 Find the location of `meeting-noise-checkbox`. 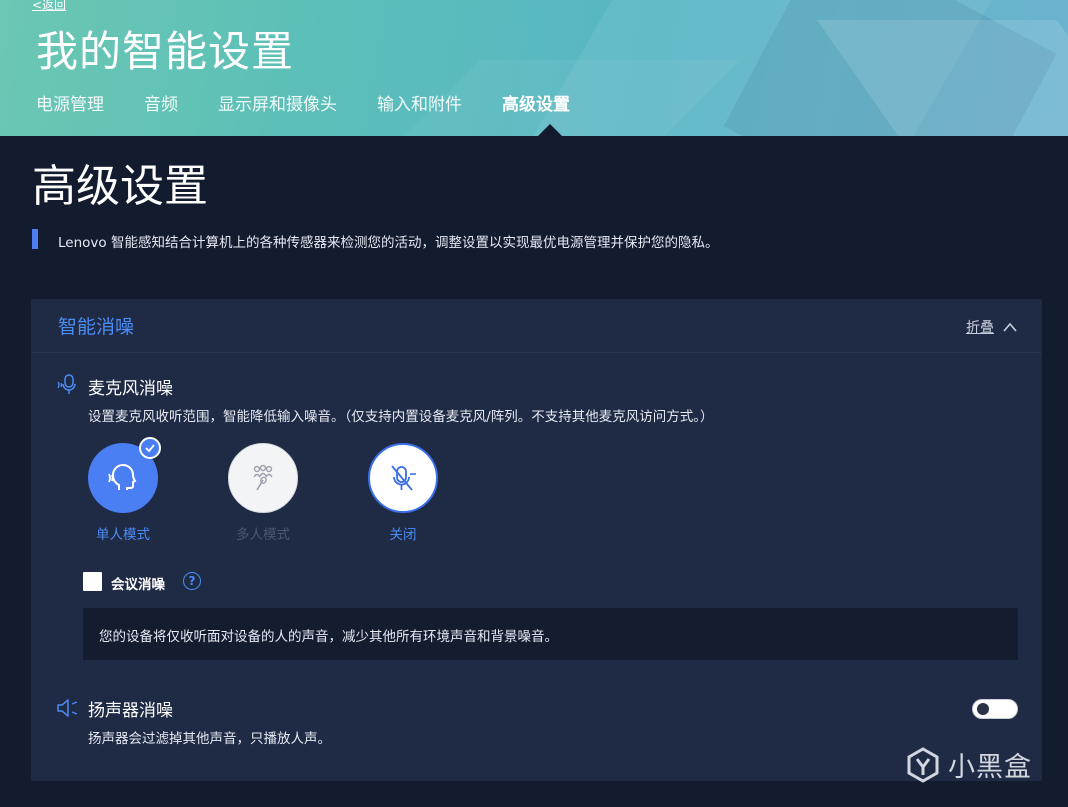

meeting-noise-checkbox is located at coordinates (92, 581).